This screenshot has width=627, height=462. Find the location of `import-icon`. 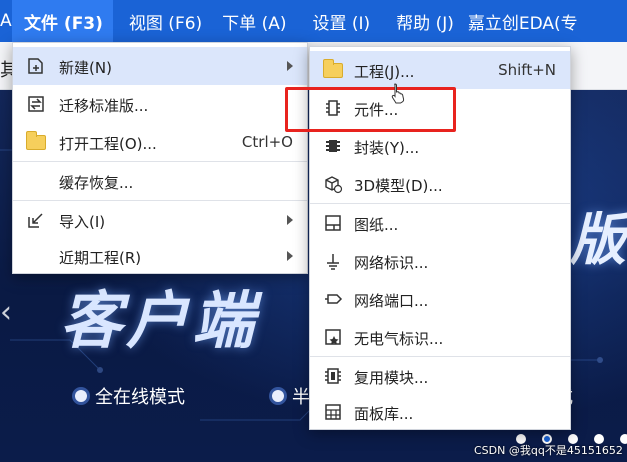

import-icon is located at coordinates (36, 220).